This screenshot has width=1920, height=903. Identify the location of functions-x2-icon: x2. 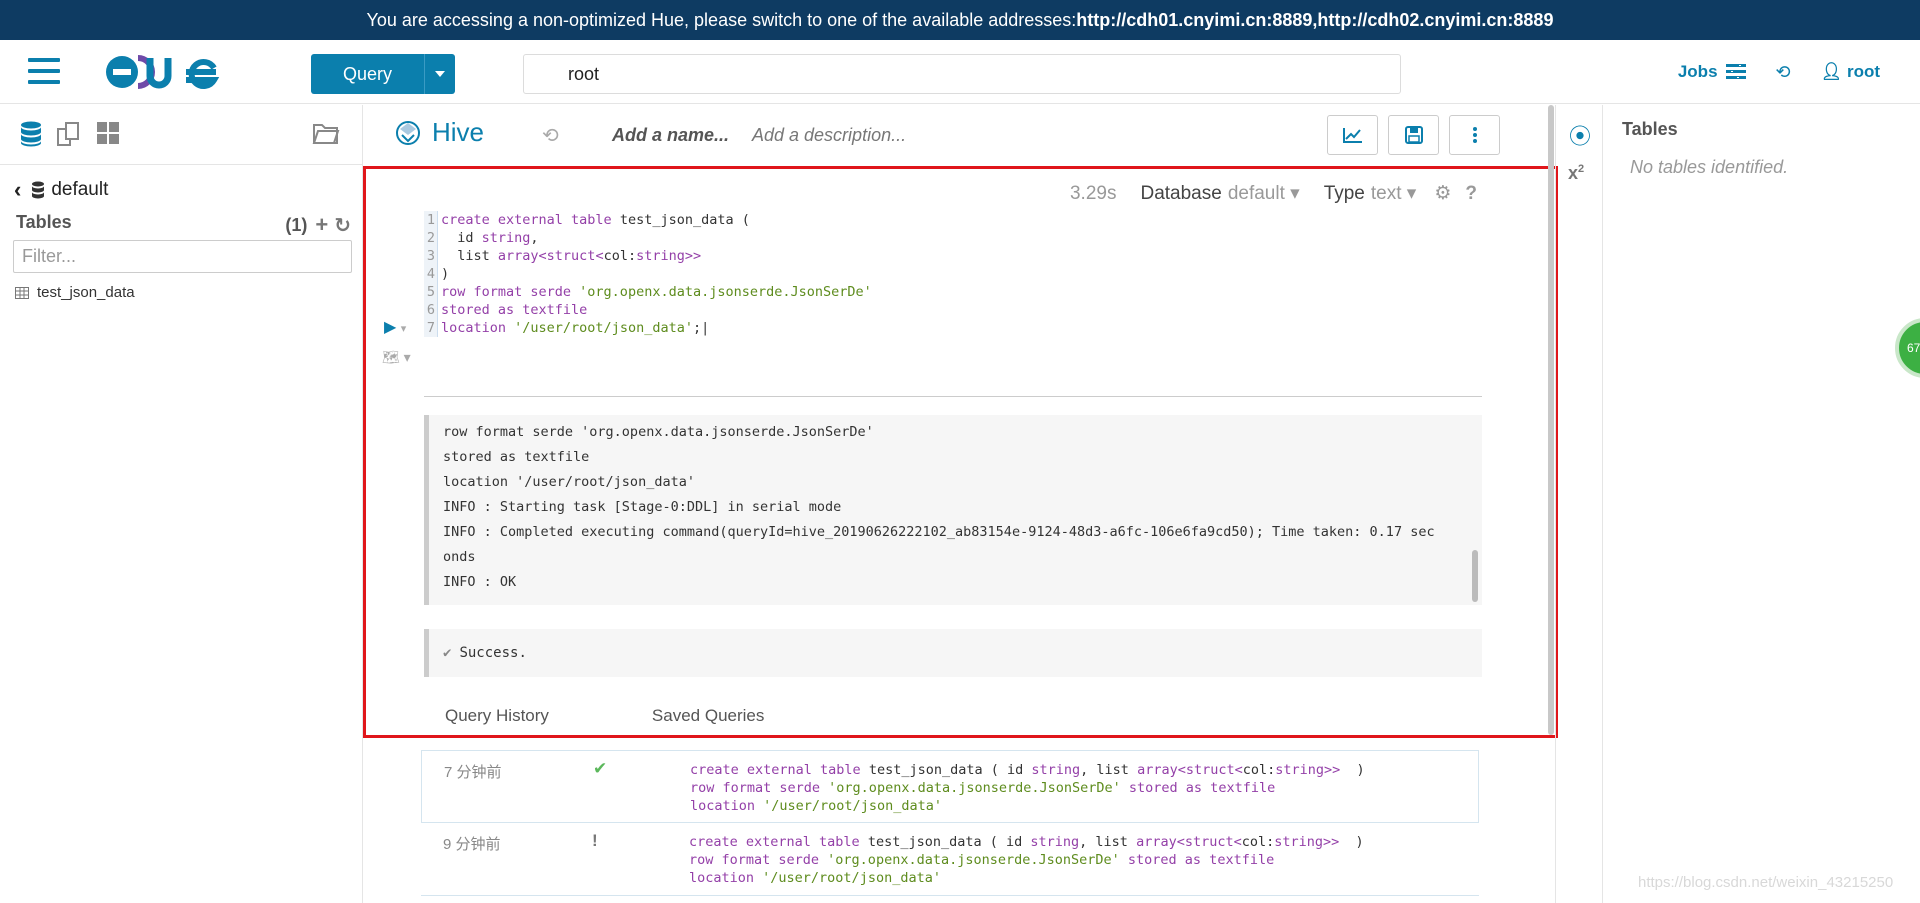
(1576, 173).